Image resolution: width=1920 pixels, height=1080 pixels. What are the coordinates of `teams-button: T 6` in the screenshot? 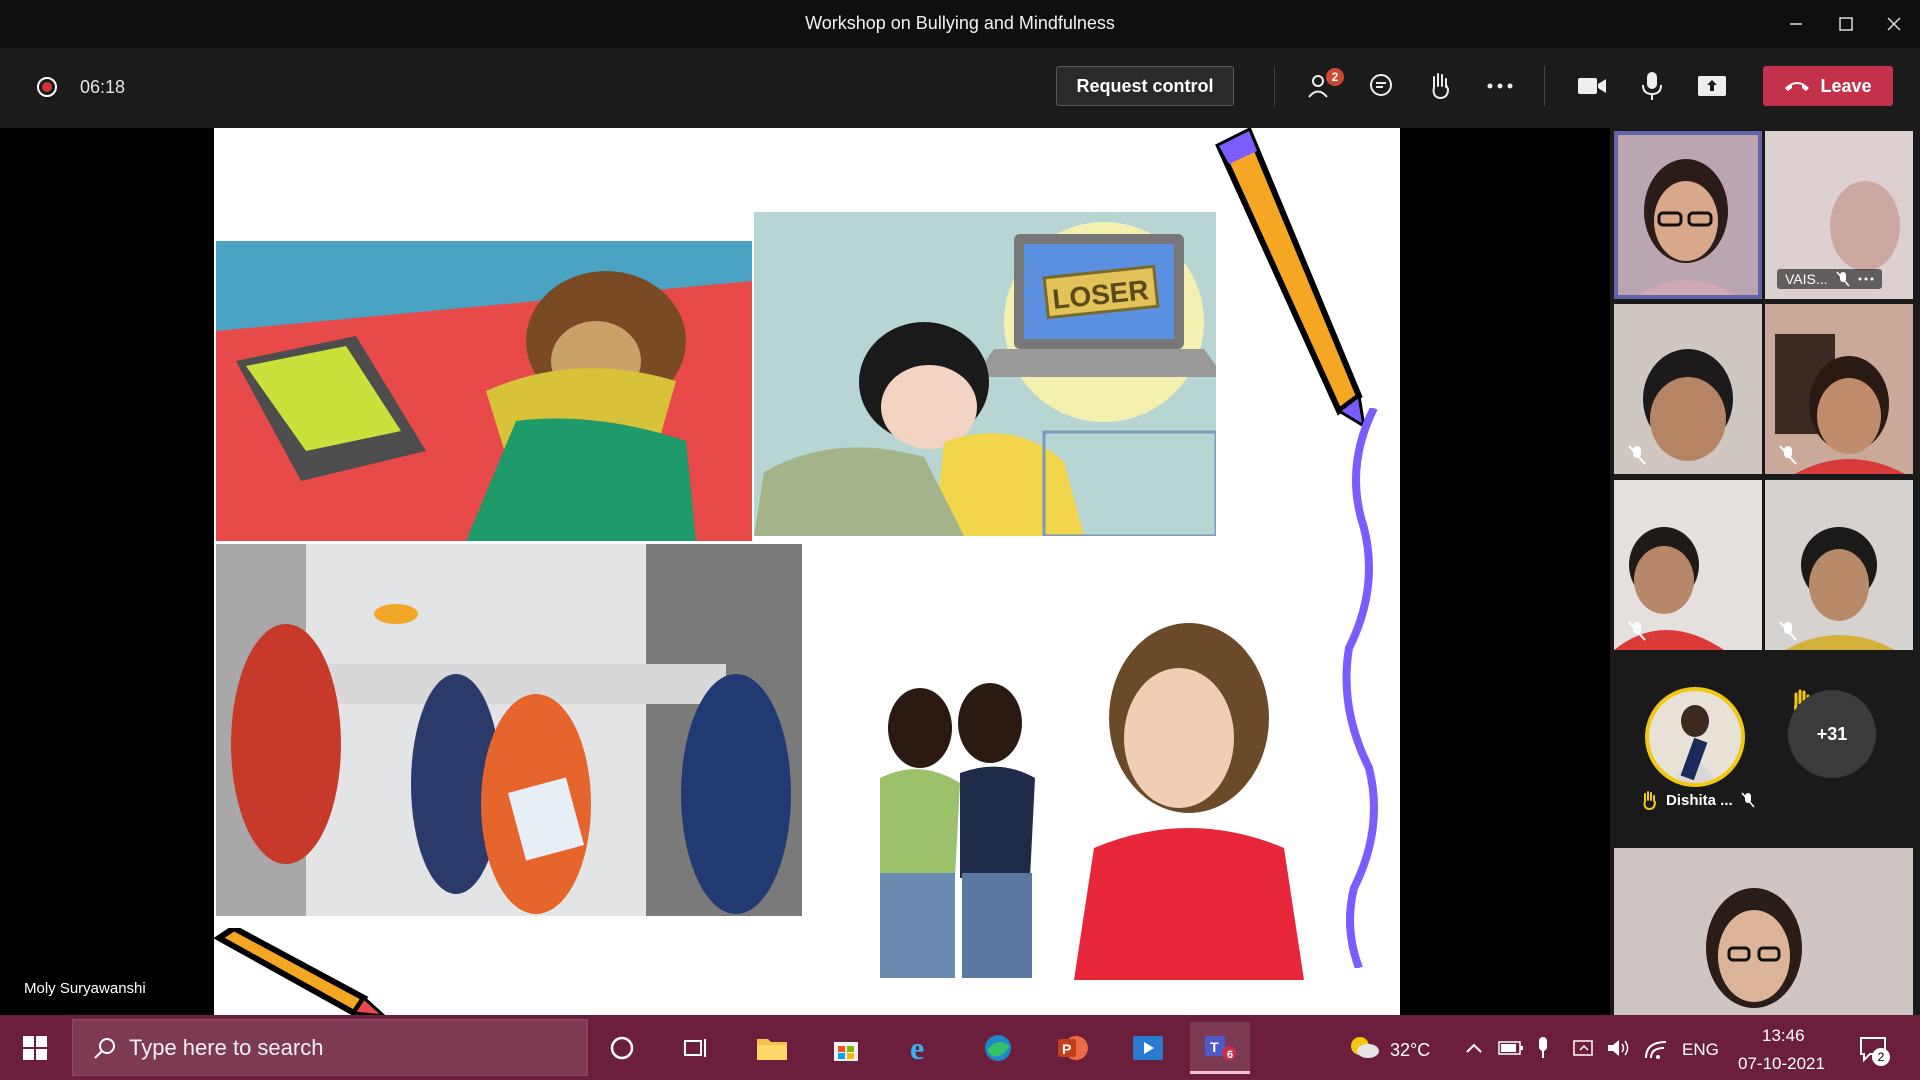 It's located at (1220, 1048).